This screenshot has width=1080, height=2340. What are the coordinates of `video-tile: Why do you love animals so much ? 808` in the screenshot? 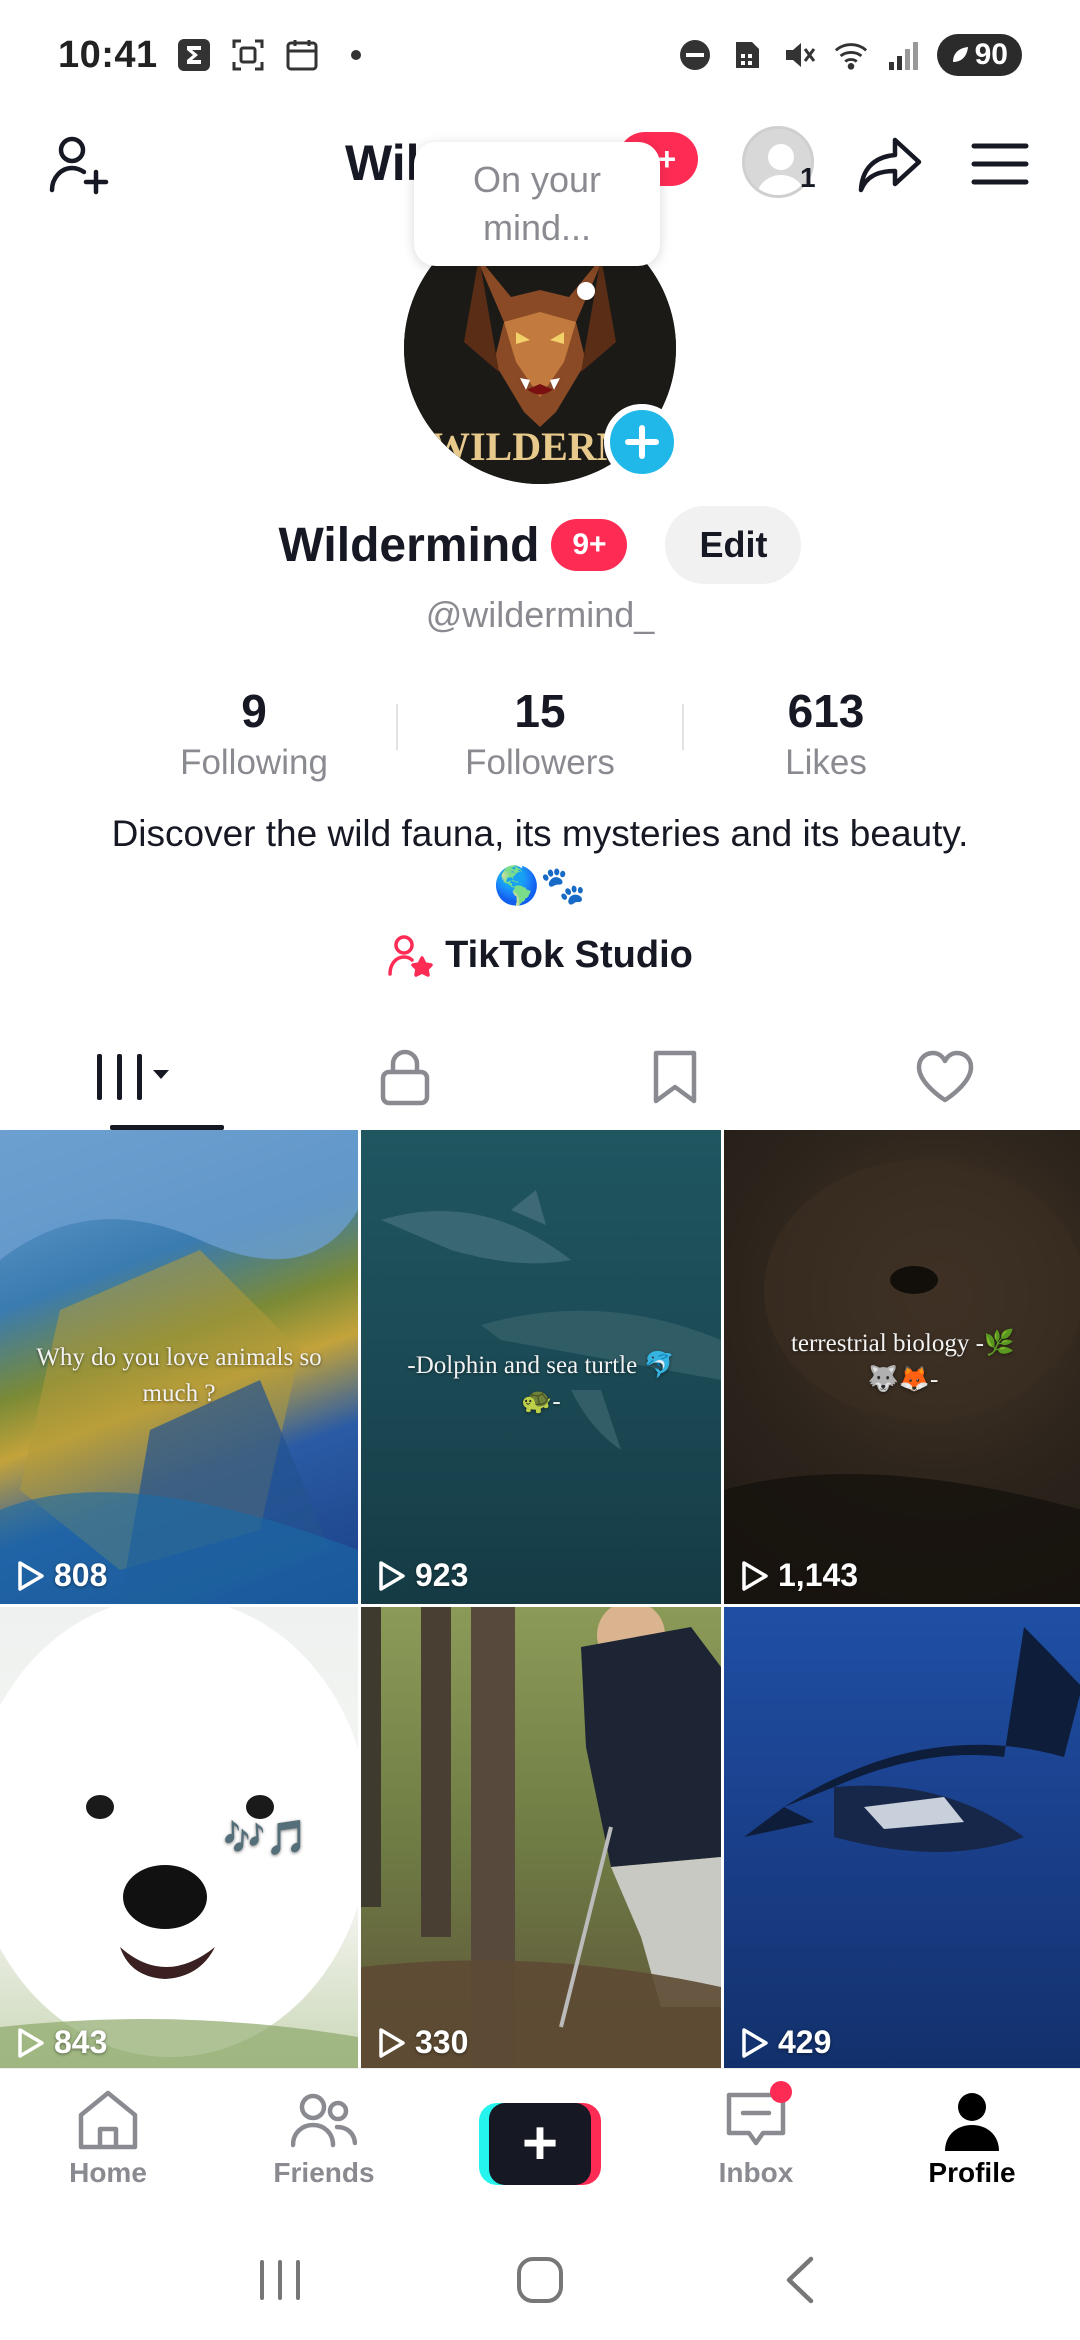 It's located at (179, 1367).